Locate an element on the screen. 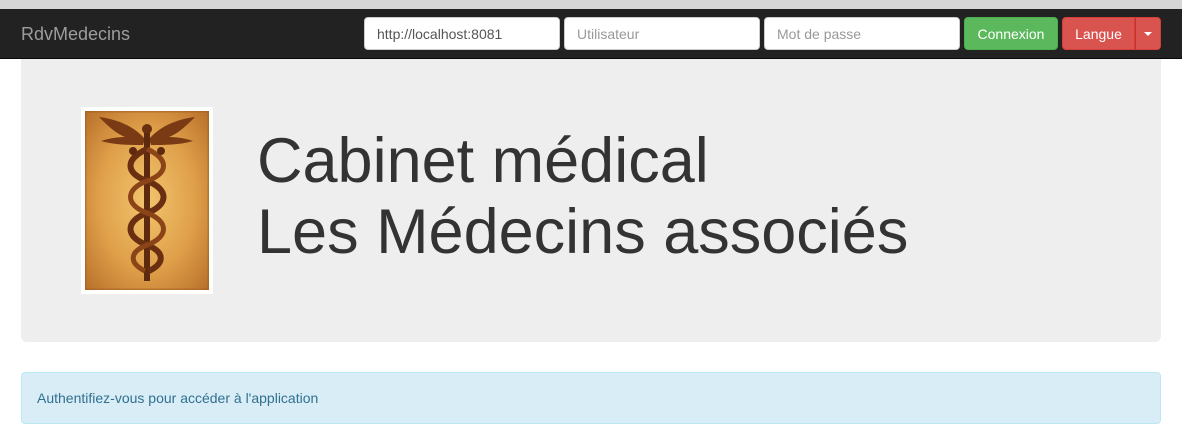 This screenshot has height=436, width=1182. language-toggle-button is located at coordinates (1148, 33).